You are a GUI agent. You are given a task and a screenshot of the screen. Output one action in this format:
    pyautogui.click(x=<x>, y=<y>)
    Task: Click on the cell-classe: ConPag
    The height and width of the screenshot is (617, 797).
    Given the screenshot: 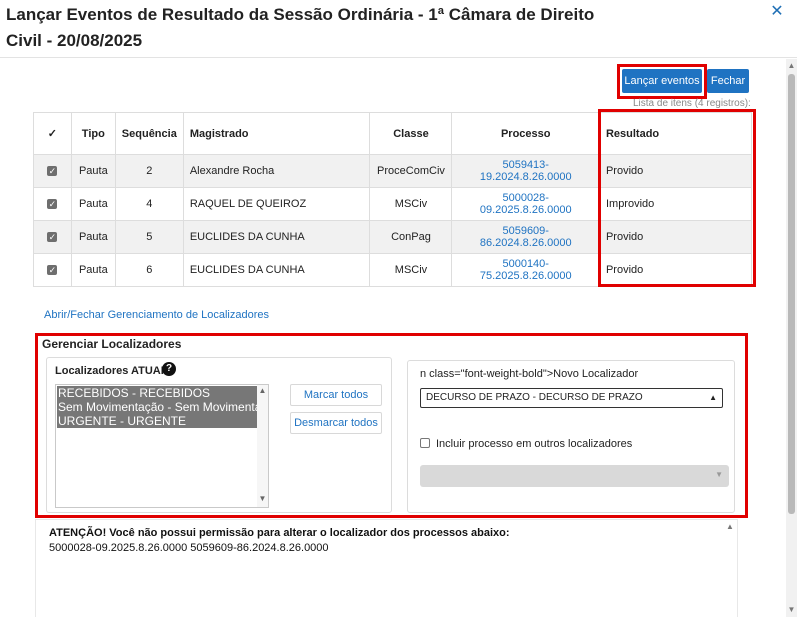 What is the action you would take?
    pyautogui.click(x=411, y=237)
    